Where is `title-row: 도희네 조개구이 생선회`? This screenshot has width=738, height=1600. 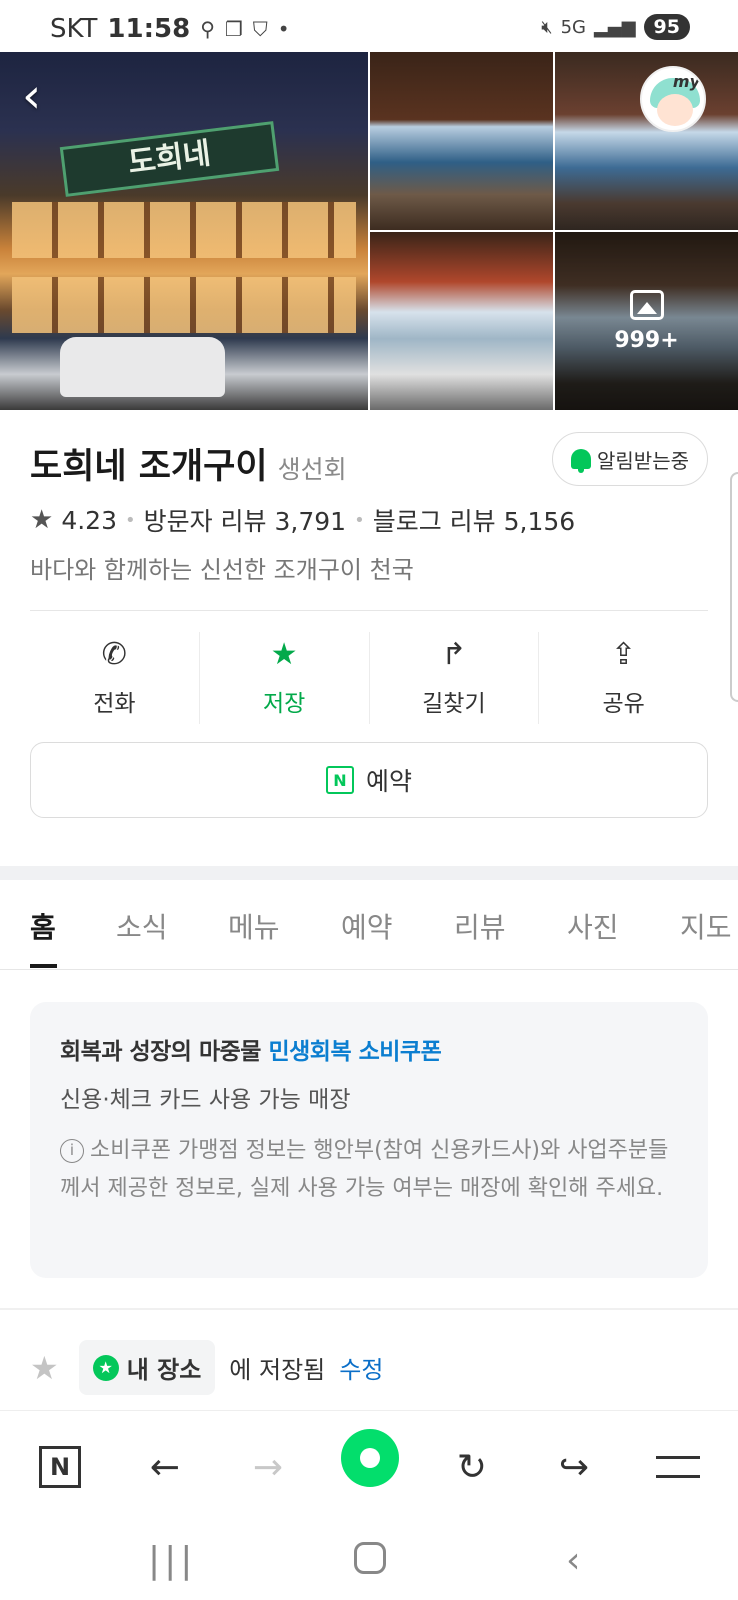
title-row: 도희네 조개구이 생선회 is located at coordinates (188, 463).